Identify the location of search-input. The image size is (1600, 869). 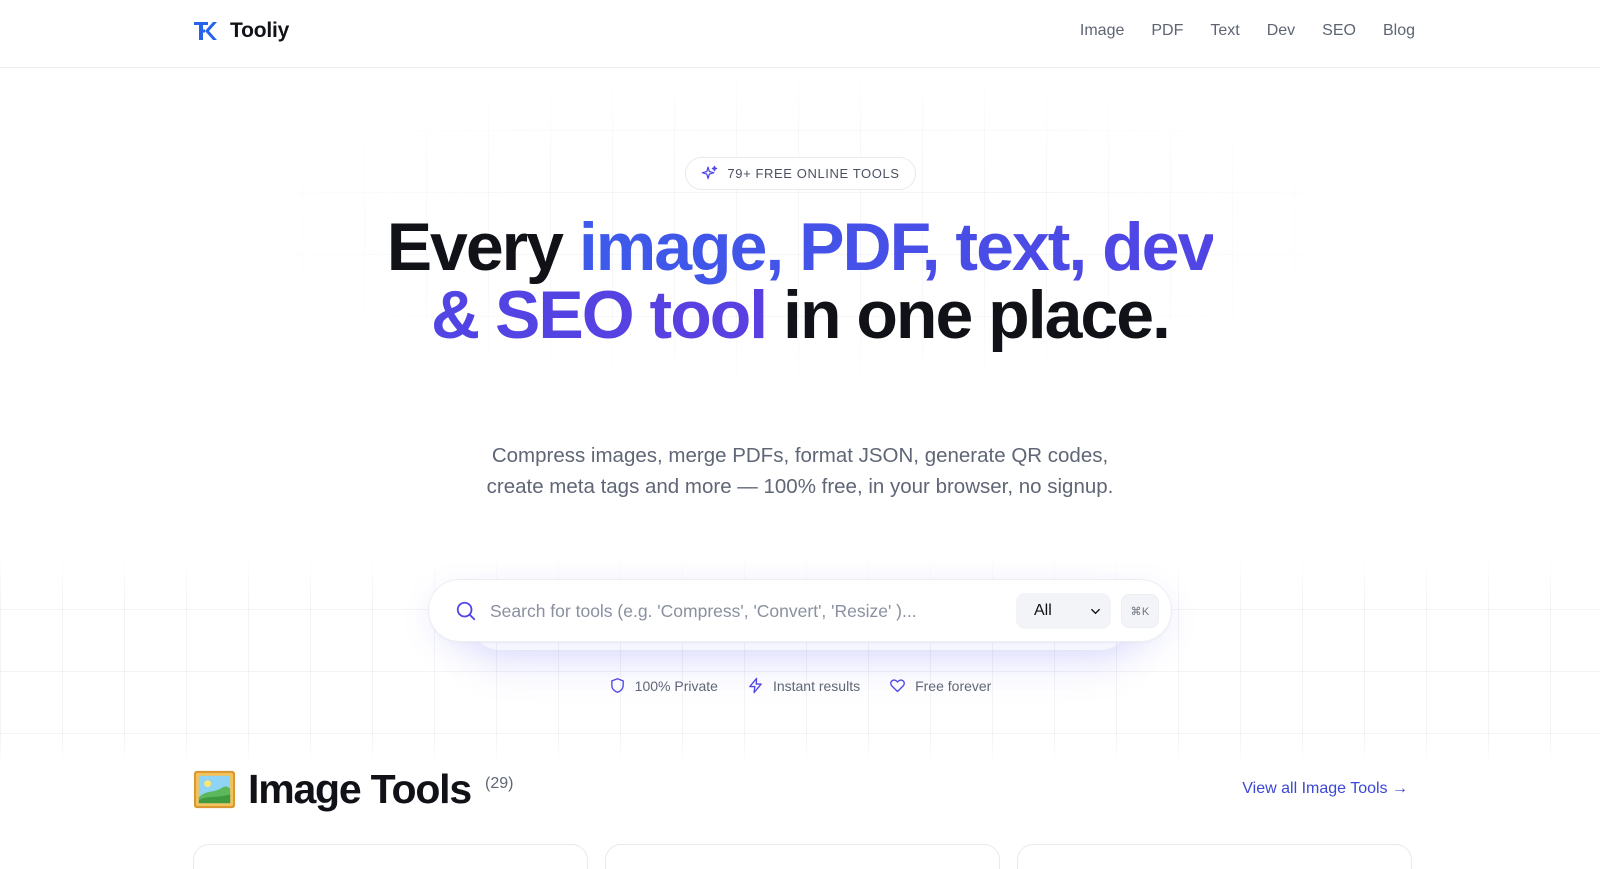
(720, 611).